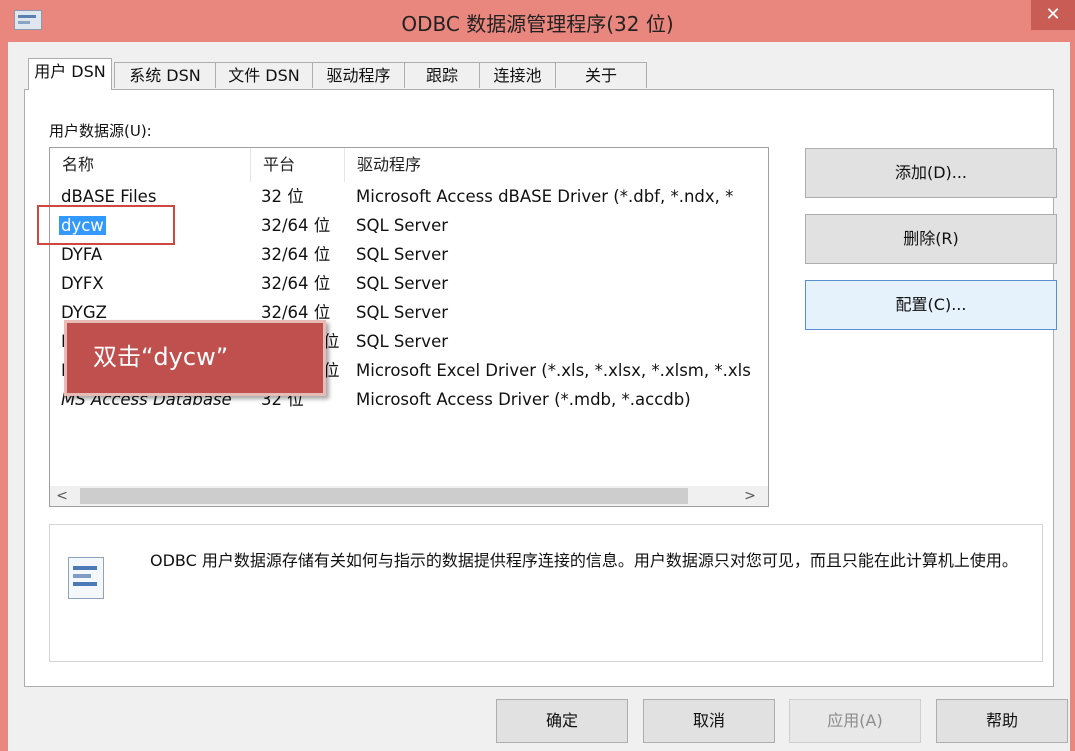 Image resolution: width=1075 pixels, height=751 pixels. What do you see at coordinates (86, 578) in the screenshot?
I see `data-source-icon` at bounding box center [86, 578].